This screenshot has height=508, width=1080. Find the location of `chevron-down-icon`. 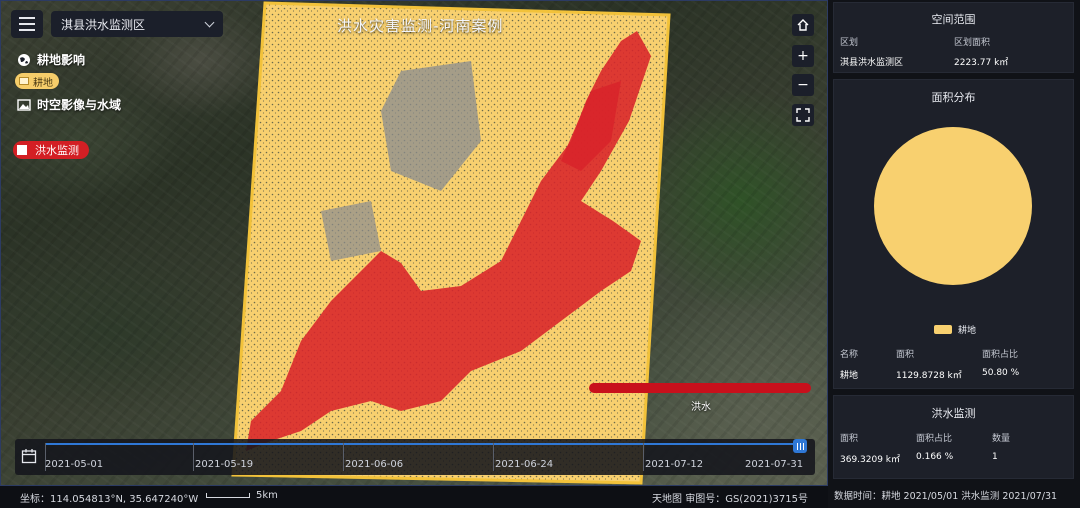

chevron-down-icon is located at coordinates (209, 22).